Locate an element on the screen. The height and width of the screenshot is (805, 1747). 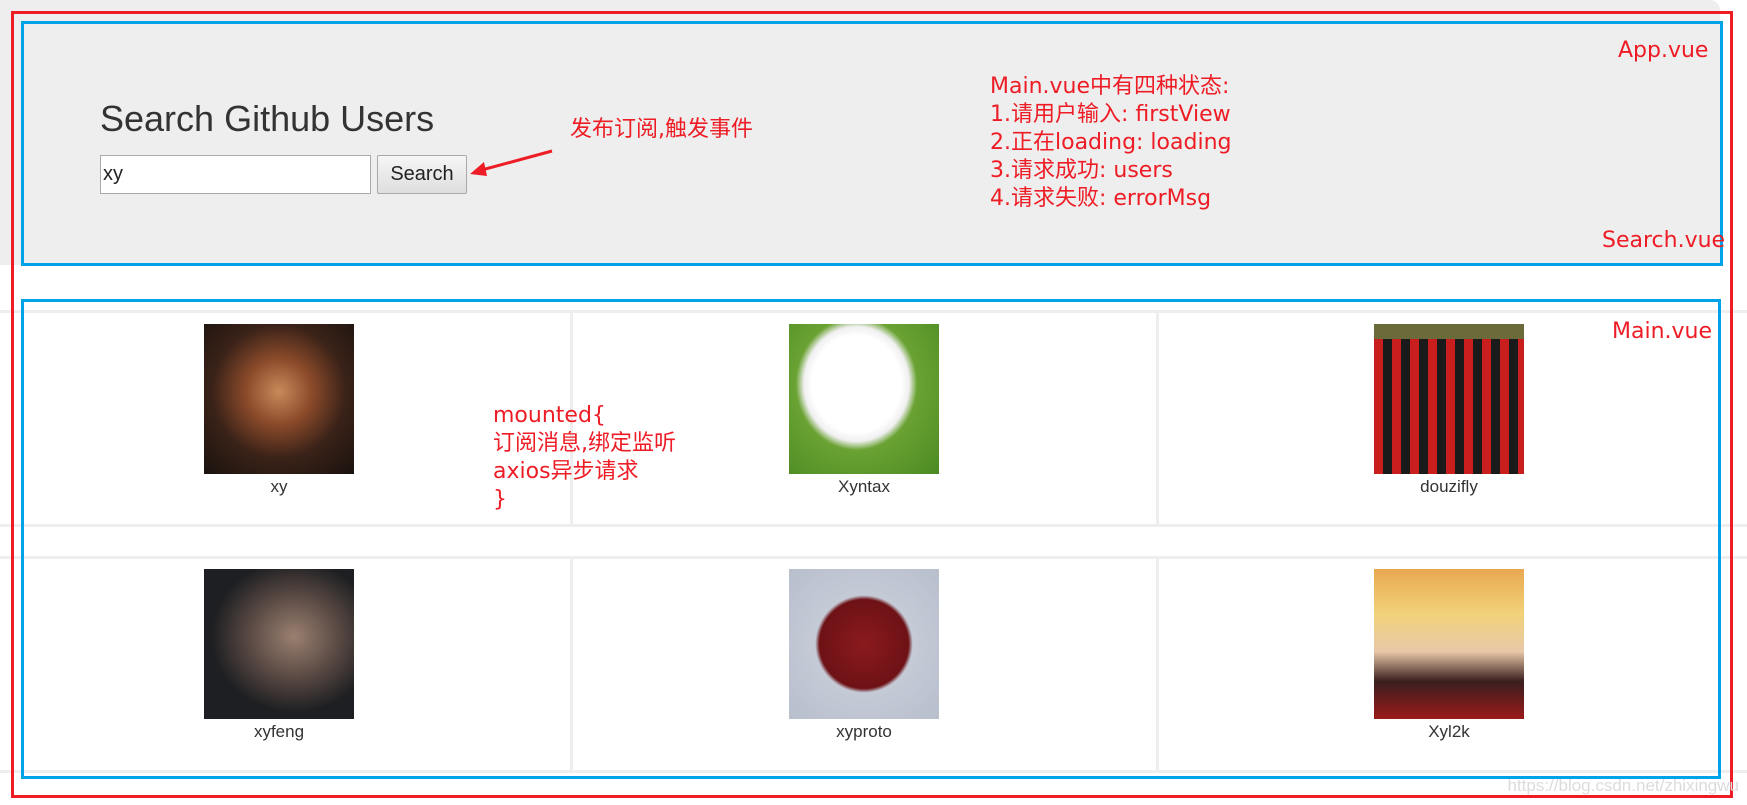
mounted-annotation: mounted{ 订阅消息,绑定监听 axios异步请求 } is located at coordinates (584, 458).